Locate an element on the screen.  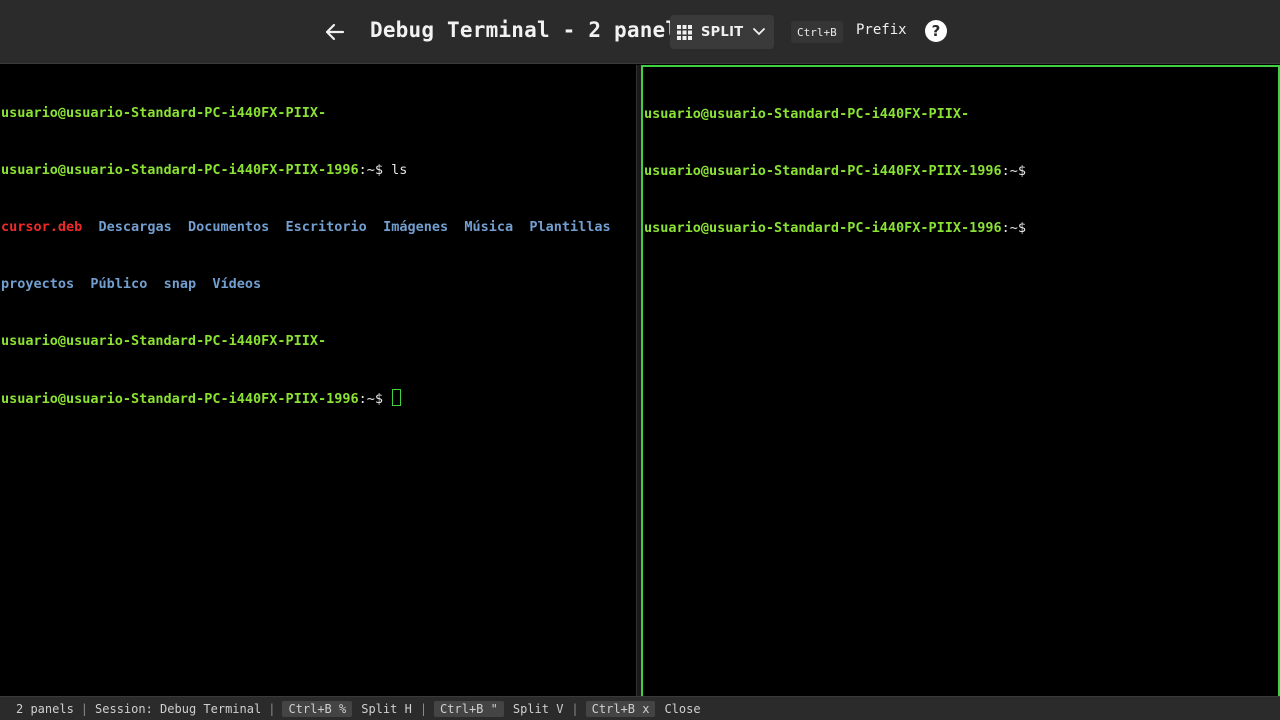
grid-icon is located at coordinates (684, 32).